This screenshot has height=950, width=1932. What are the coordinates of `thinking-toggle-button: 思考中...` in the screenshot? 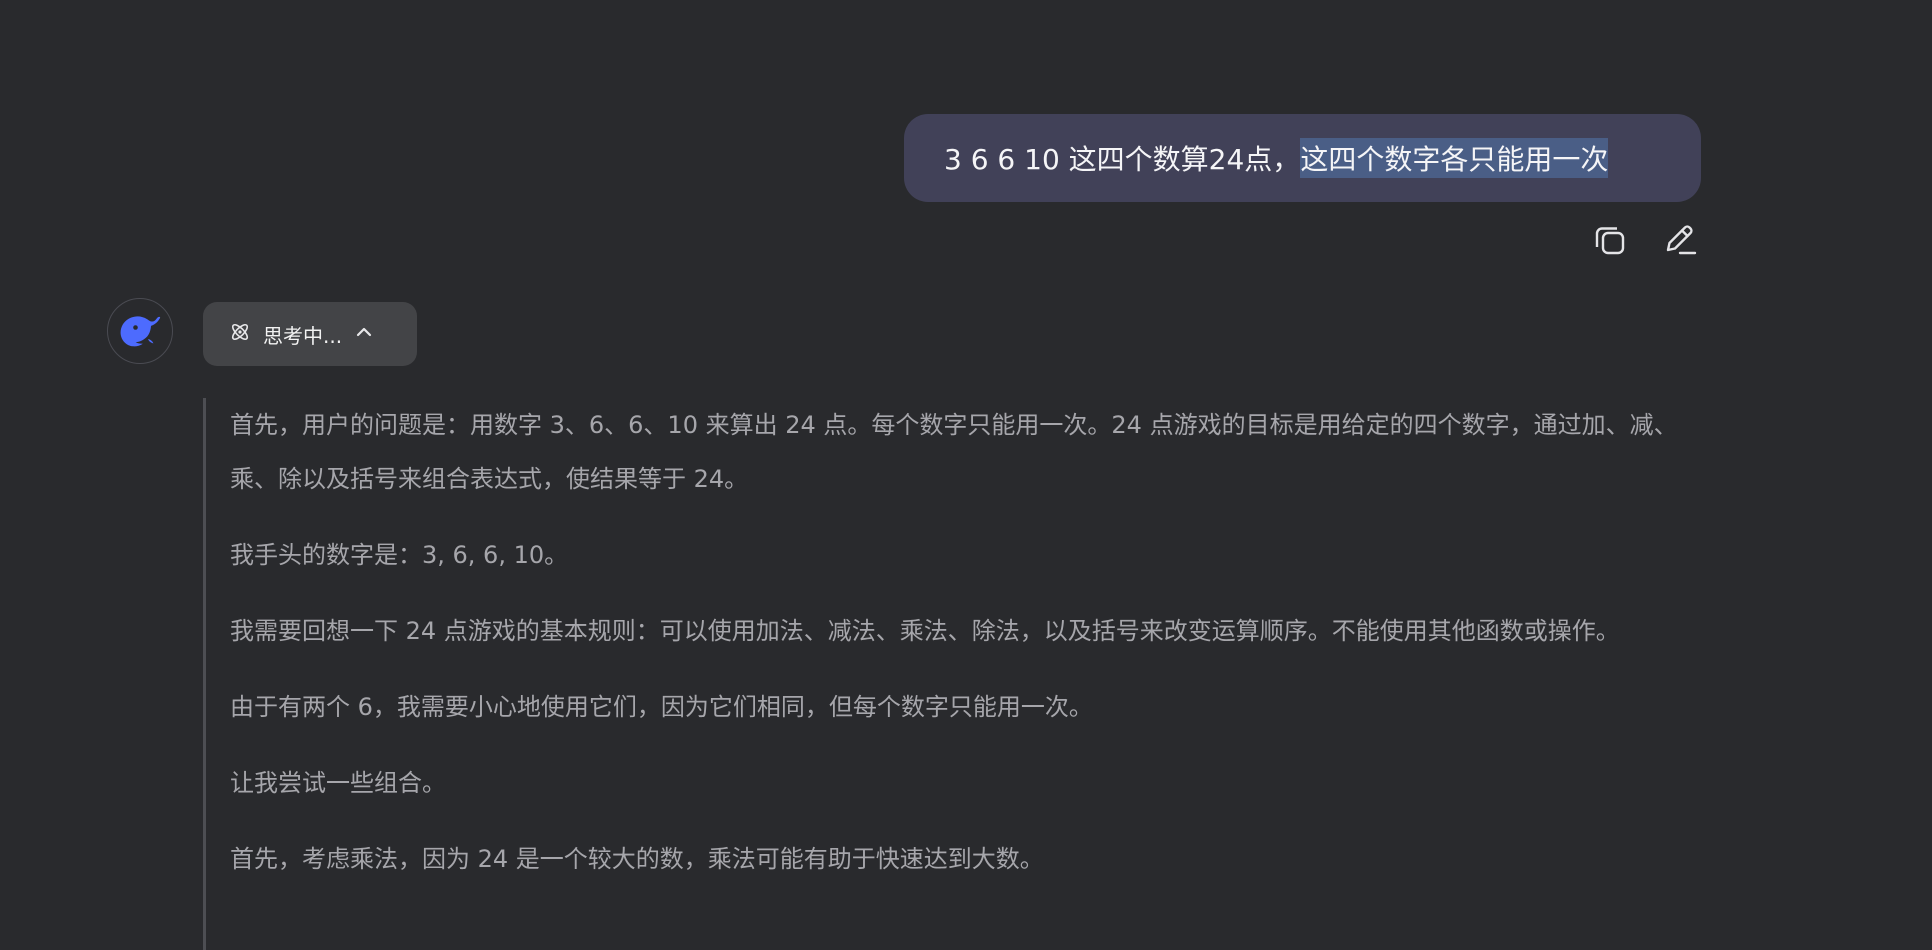 It's located at (310, 334).